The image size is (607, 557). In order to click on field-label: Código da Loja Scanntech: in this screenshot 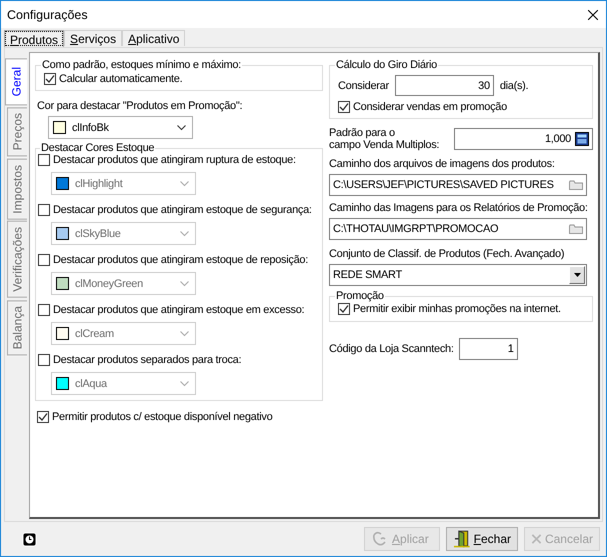, I will do `click(391, 349)`.